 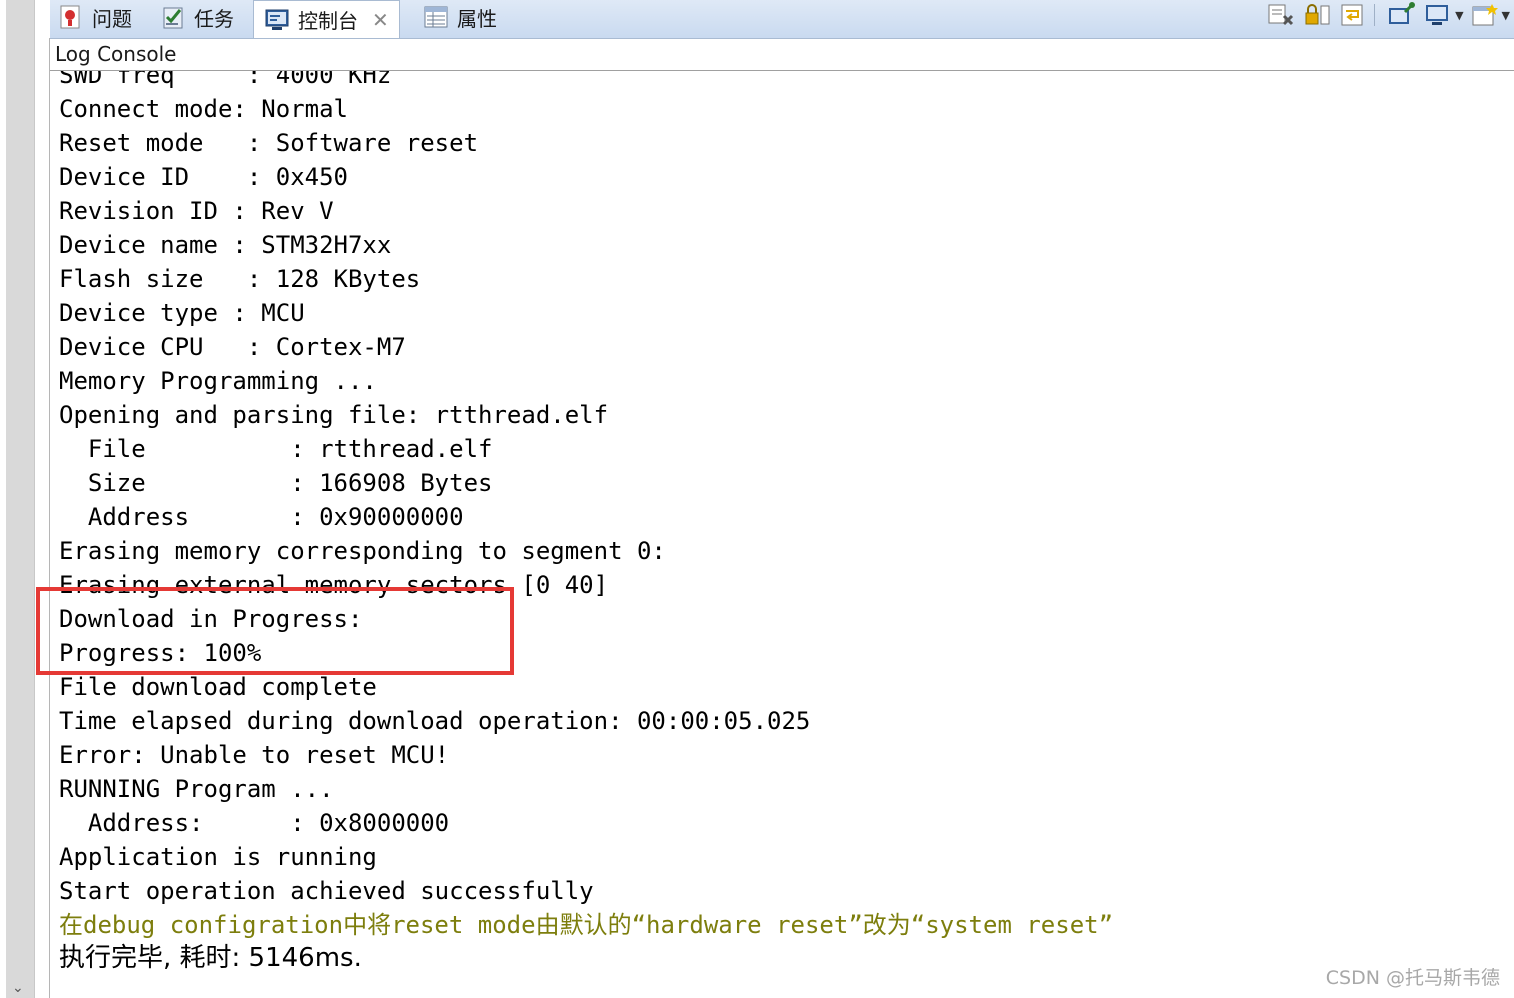 What do you see at coordinates (436, 17) in the screenshot?
I see `properties-icon` at bounding box center [436, 17].